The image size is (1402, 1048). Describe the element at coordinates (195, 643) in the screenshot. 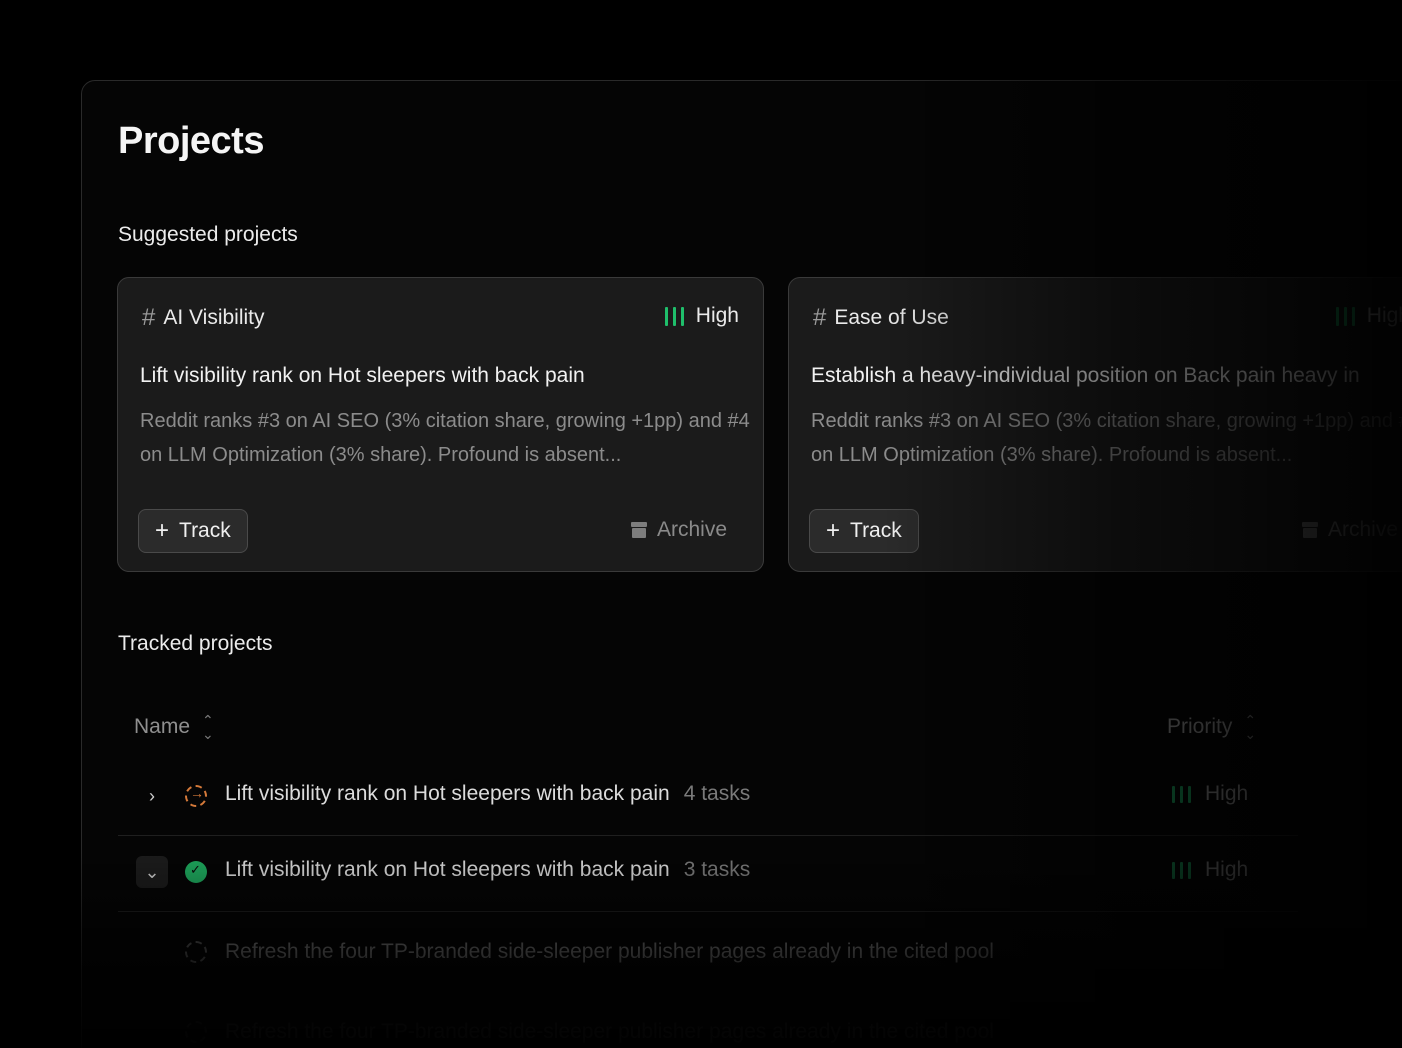

I see `tracked-projects-heading: Tracked projects` at that location.